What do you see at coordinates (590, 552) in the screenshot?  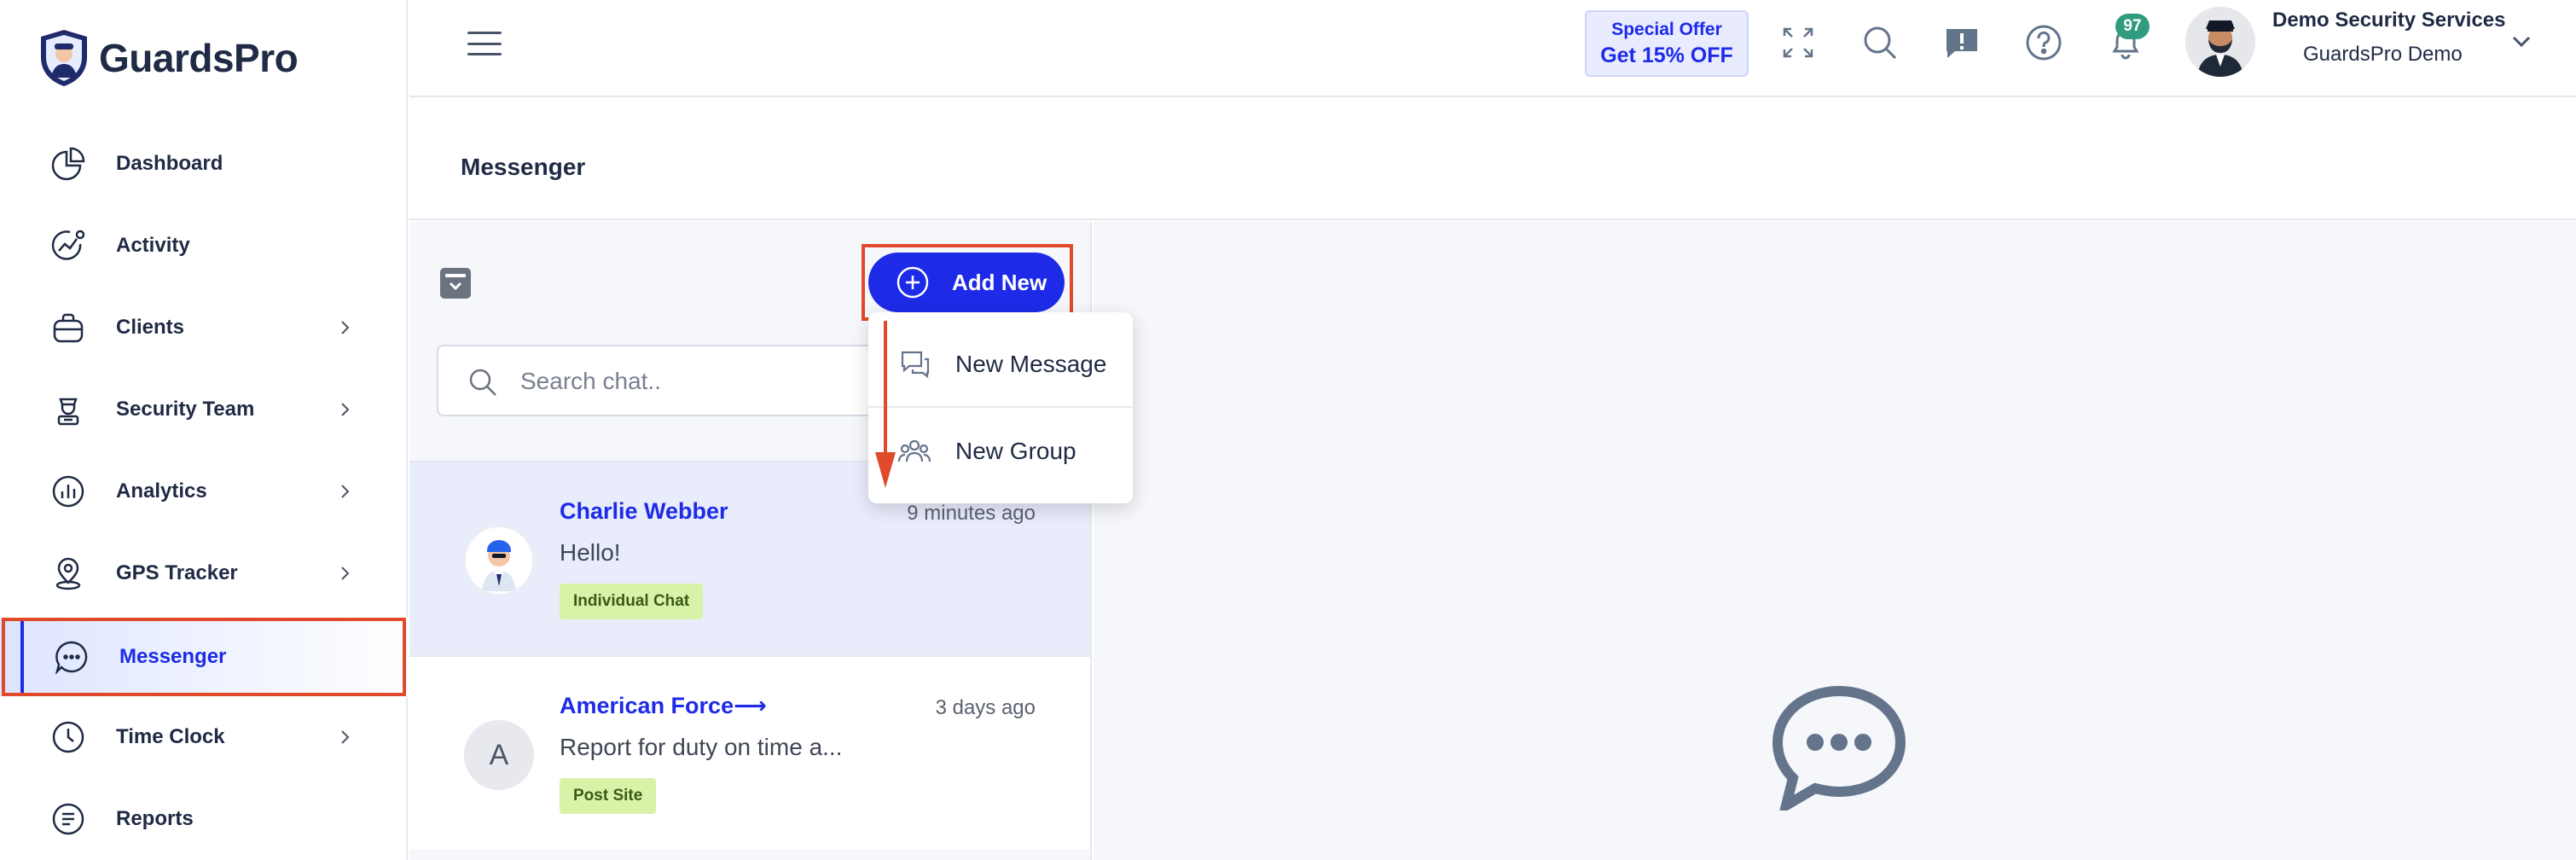 I see `chat-preview: Hello!` at bounding box center [590, 552].